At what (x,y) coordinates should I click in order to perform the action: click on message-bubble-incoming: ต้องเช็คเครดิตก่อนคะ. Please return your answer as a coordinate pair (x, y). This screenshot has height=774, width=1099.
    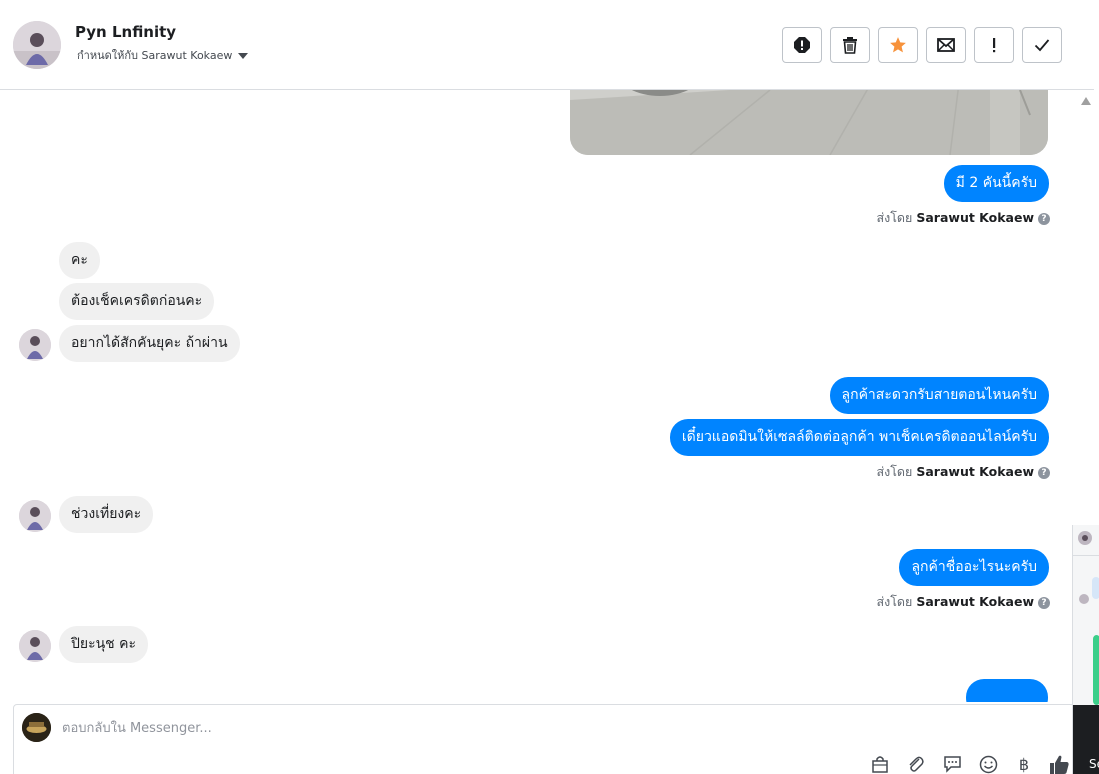
    Looking at the image, I should click on (137, 301).